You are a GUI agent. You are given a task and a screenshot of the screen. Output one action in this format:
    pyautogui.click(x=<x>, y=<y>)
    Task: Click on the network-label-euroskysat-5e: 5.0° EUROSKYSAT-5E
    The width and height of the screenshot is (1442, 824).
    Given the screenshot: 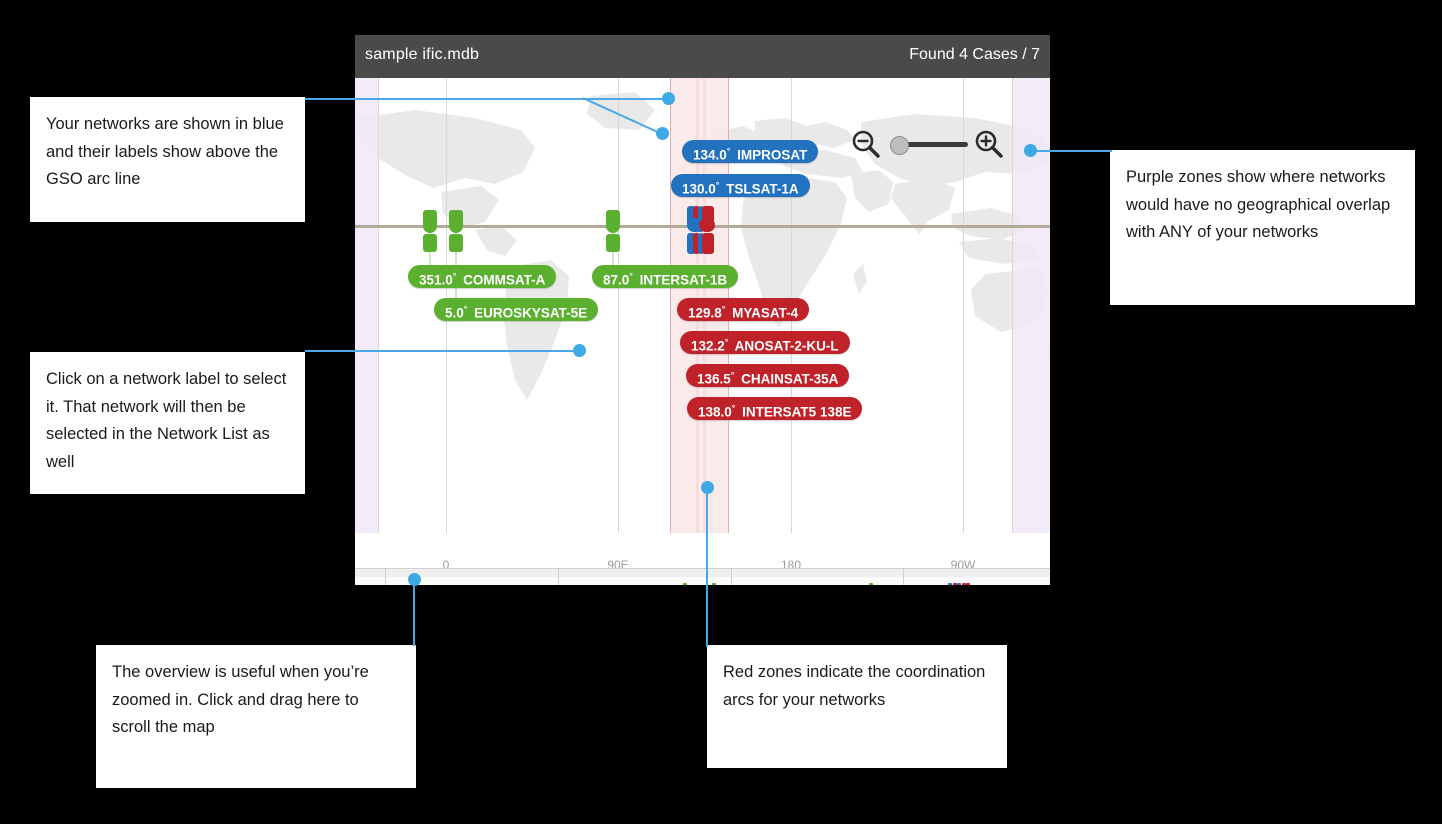 What is the action you would take?
    pyautogui.click(x=516, y=309)
    